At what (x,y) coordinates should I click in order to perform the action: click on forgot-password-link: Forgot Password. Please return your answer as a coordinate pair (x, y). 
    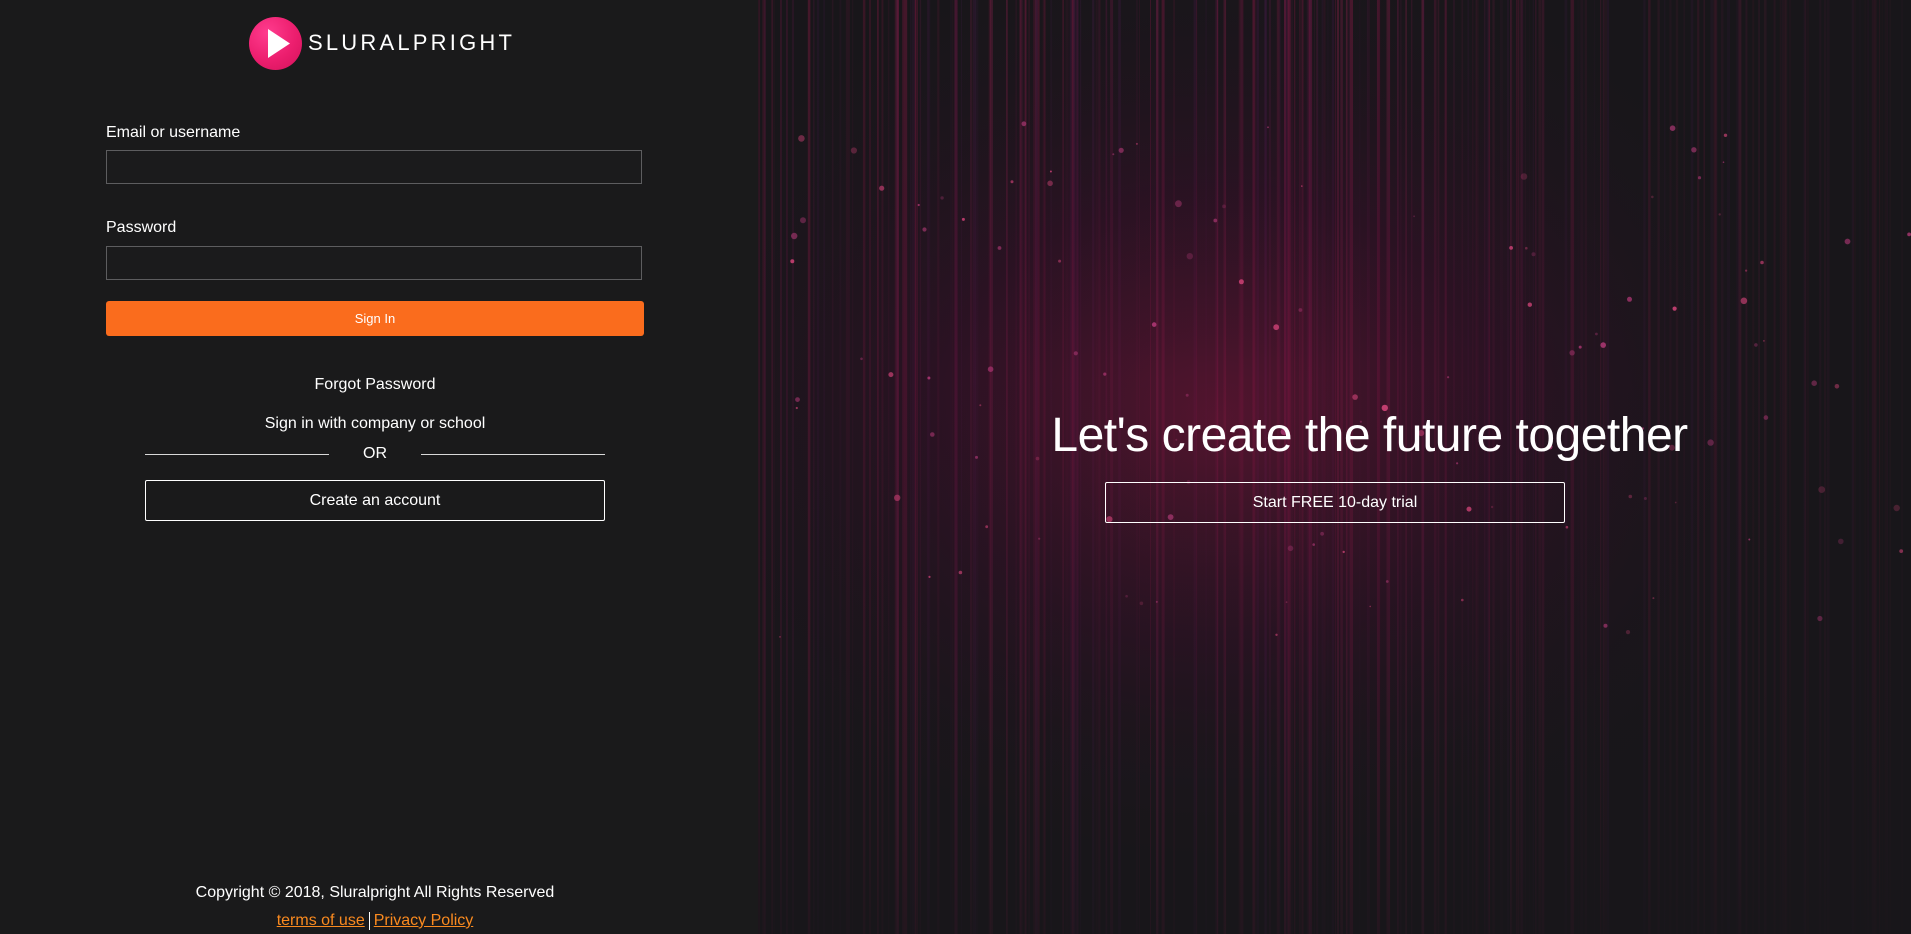
    Looking at the image, I should click on (375, 385).